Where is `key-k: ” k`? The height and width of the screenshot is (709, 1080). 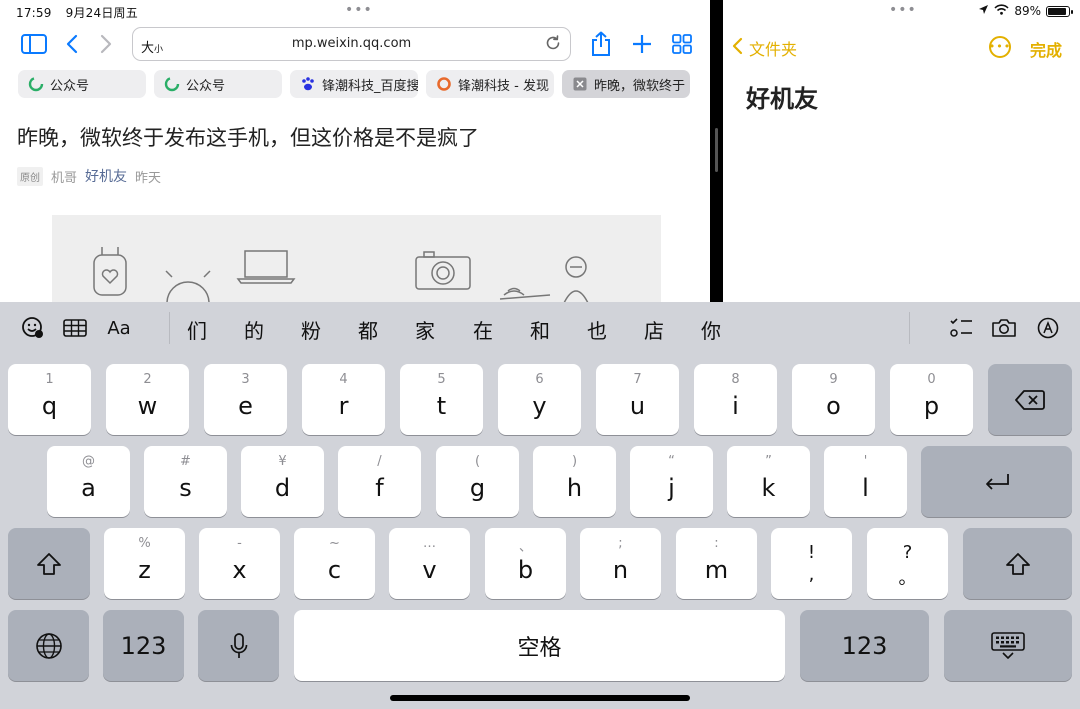 key-k: ” k is located at coordinates (768, 481).